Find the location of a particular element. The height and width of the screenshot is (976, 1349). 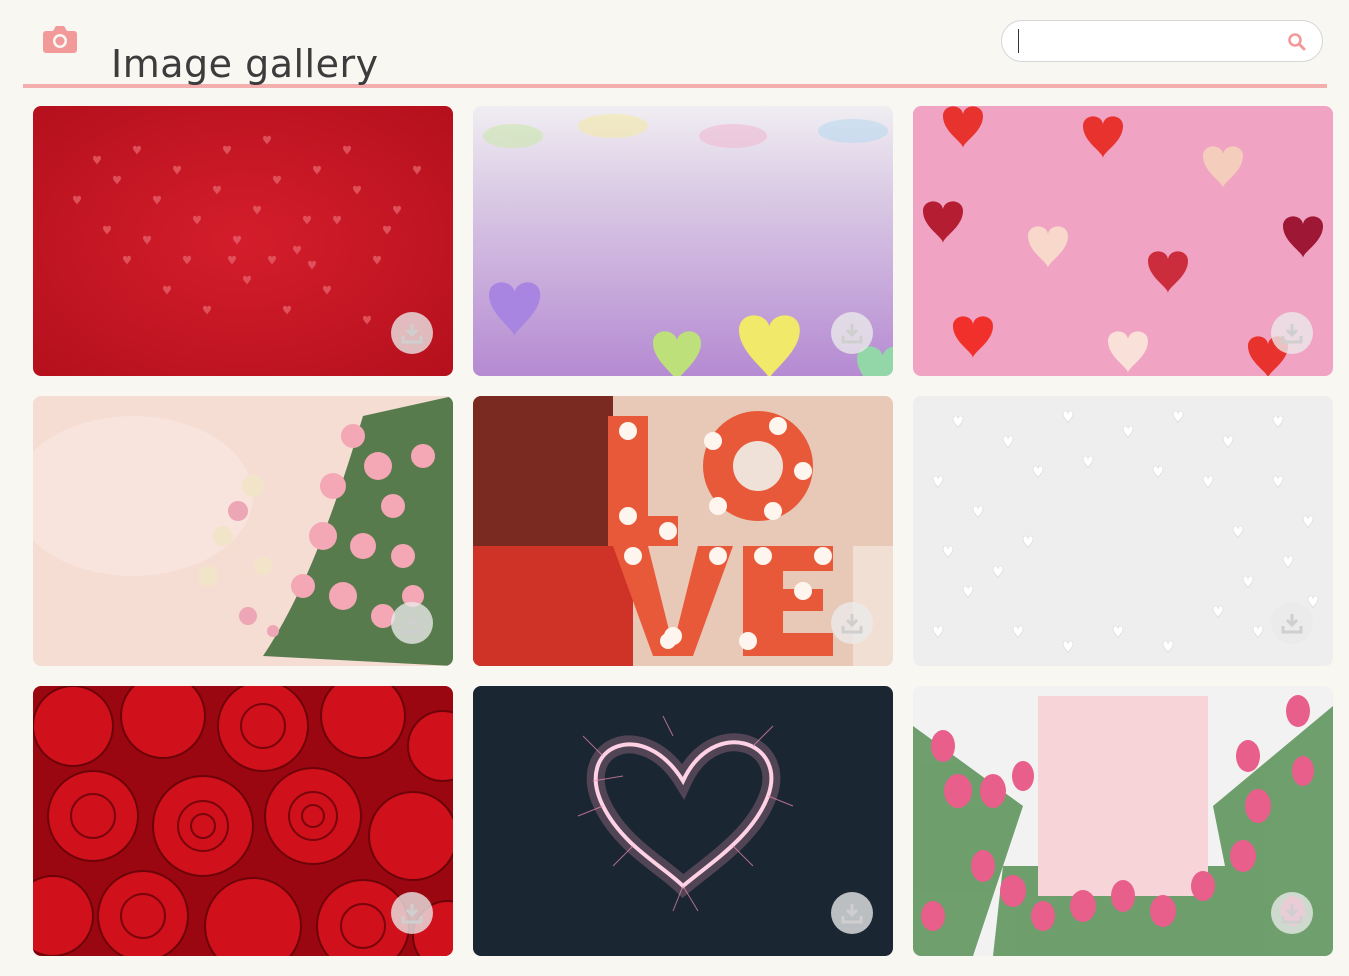

search-icon is located at coordinates (1297, 42).